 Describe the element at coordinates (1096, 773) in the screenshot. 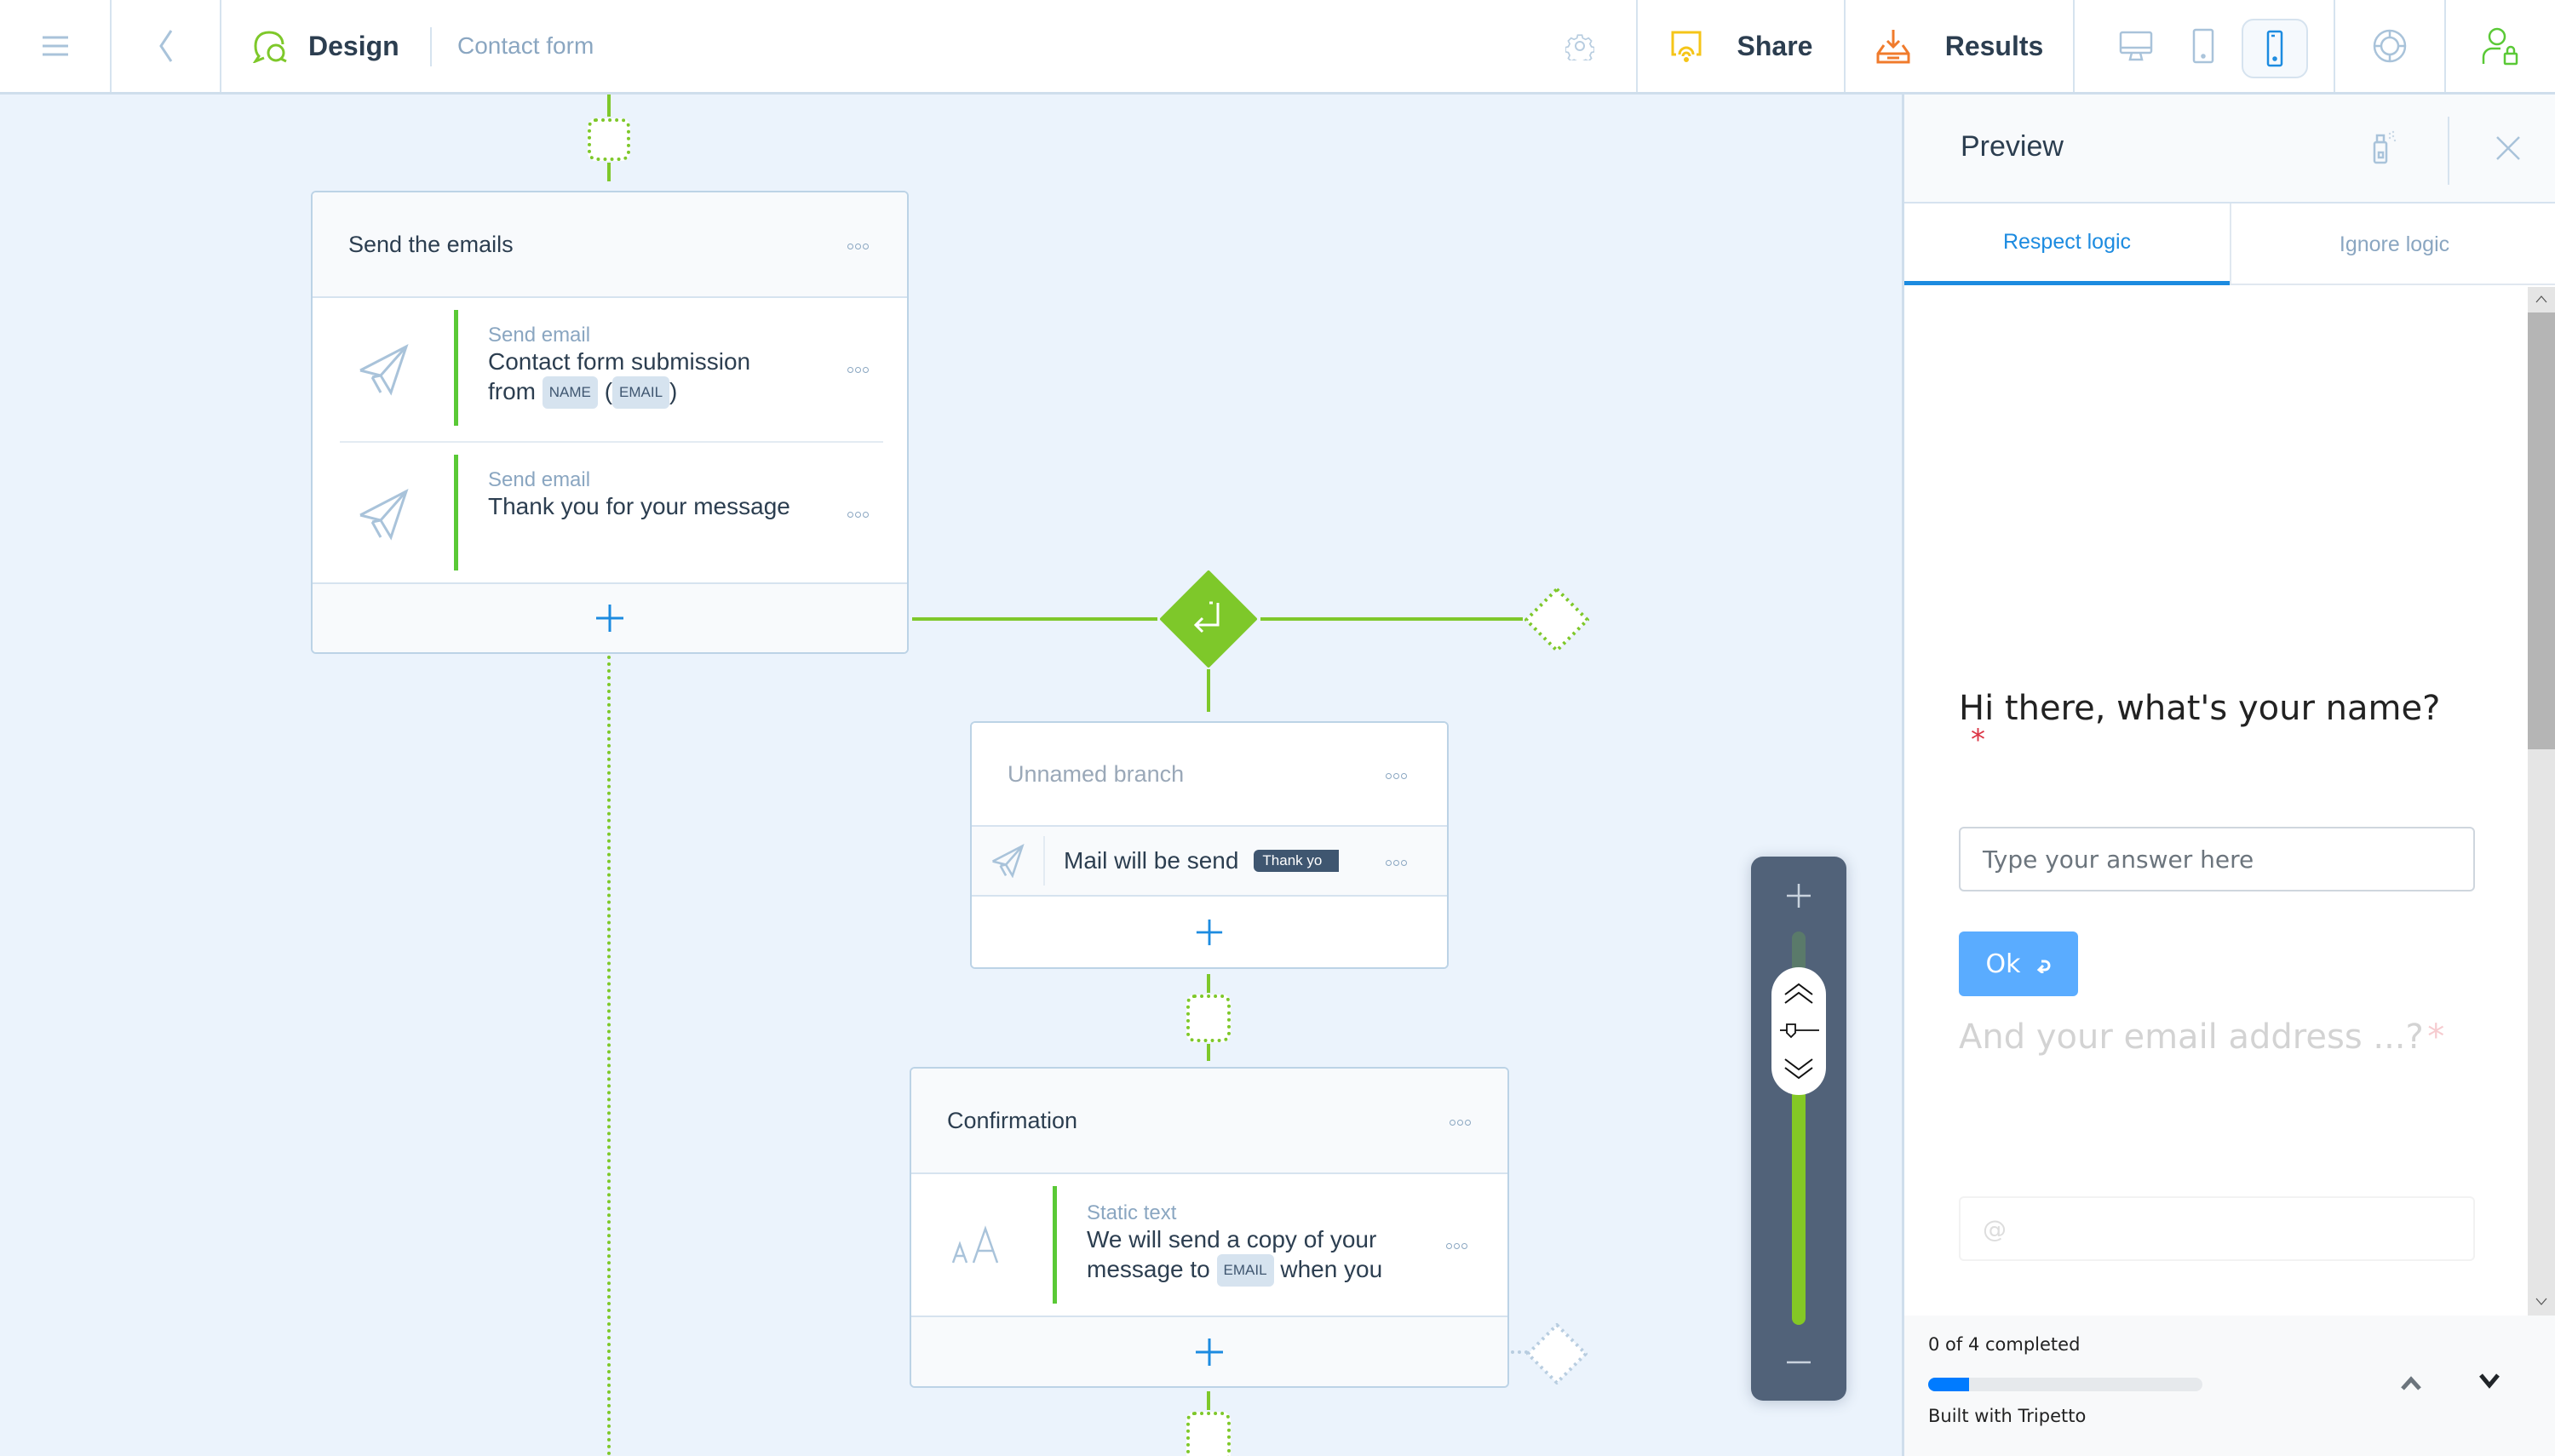

I see `branch-title: Unnamed branch` at that location.